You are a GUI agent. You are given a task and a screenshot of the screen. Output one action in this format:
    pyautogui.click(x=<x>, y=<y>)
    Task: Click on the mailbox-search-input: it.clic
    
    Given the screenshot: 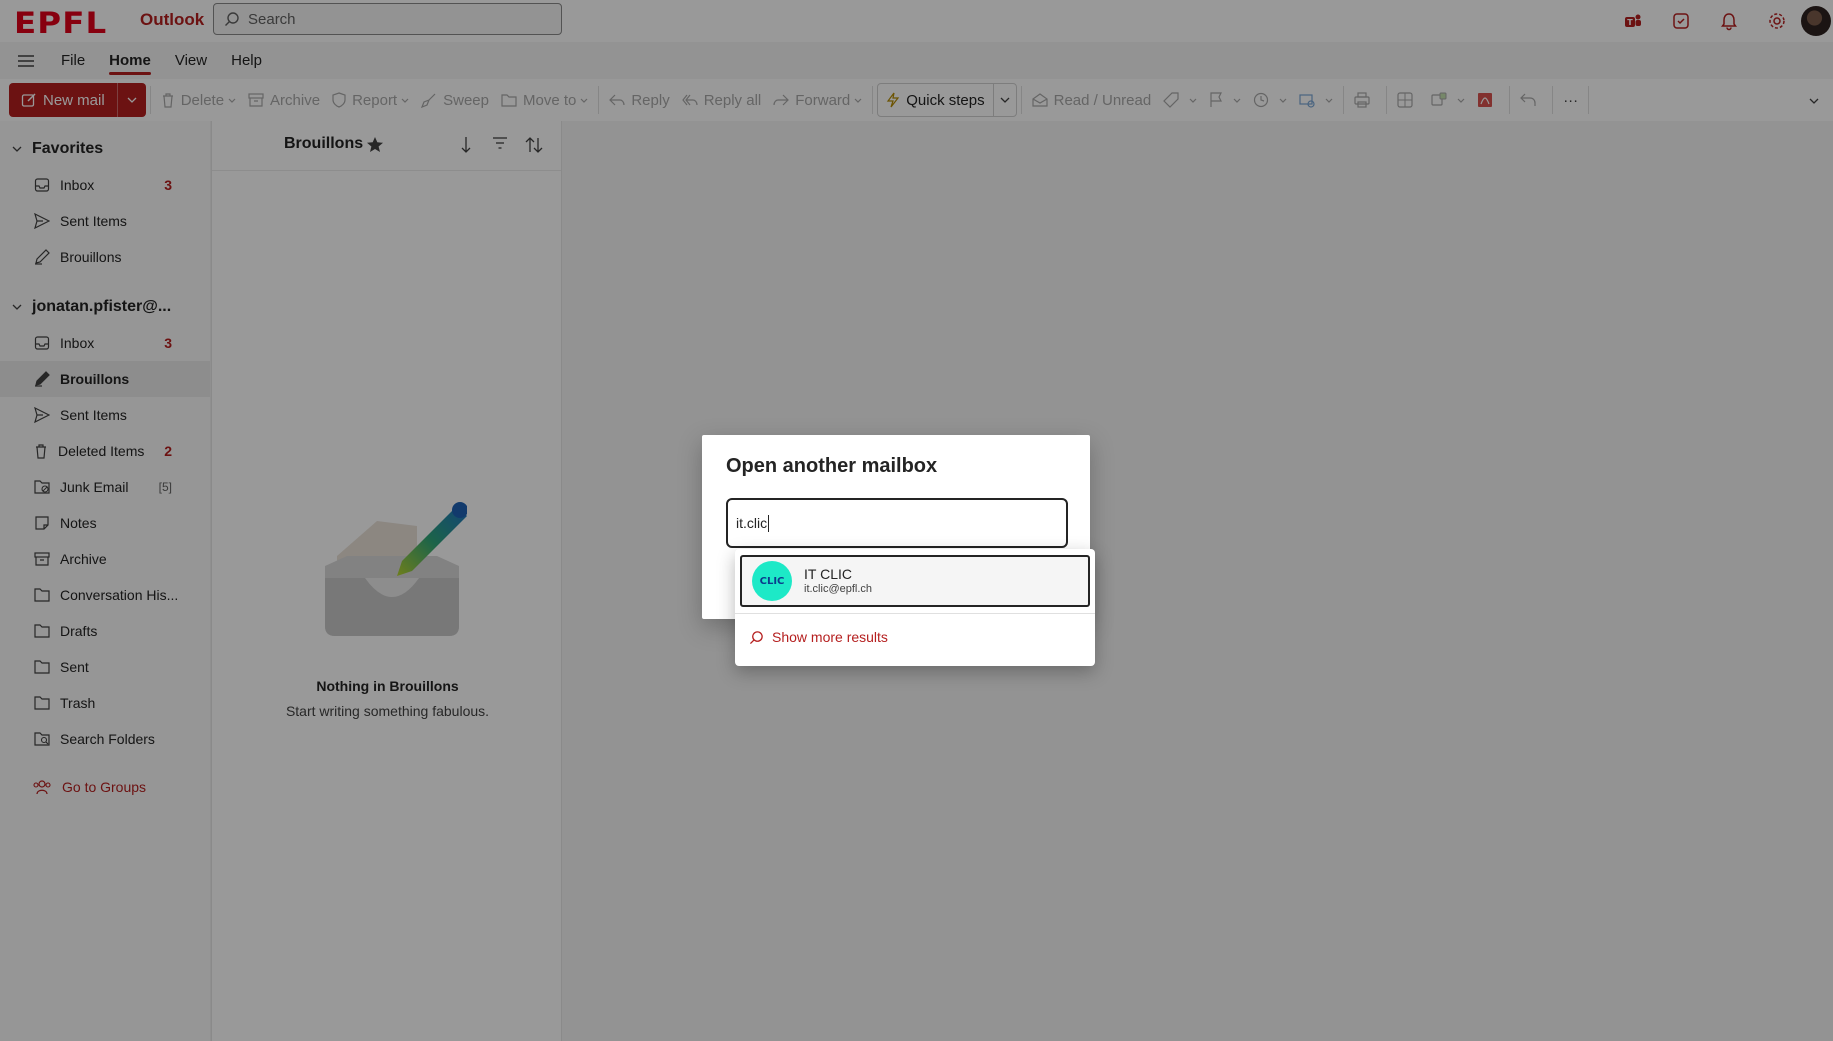 What is the action you would take?
    pyautogui.click(x=897, y=523)
    